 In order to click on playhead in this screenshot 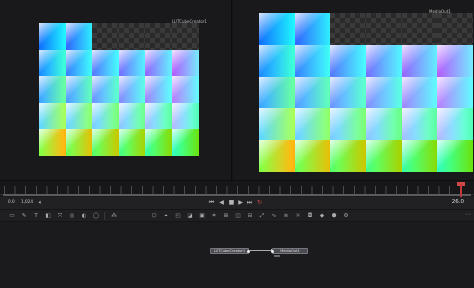, I will do `click(461, 190)`.